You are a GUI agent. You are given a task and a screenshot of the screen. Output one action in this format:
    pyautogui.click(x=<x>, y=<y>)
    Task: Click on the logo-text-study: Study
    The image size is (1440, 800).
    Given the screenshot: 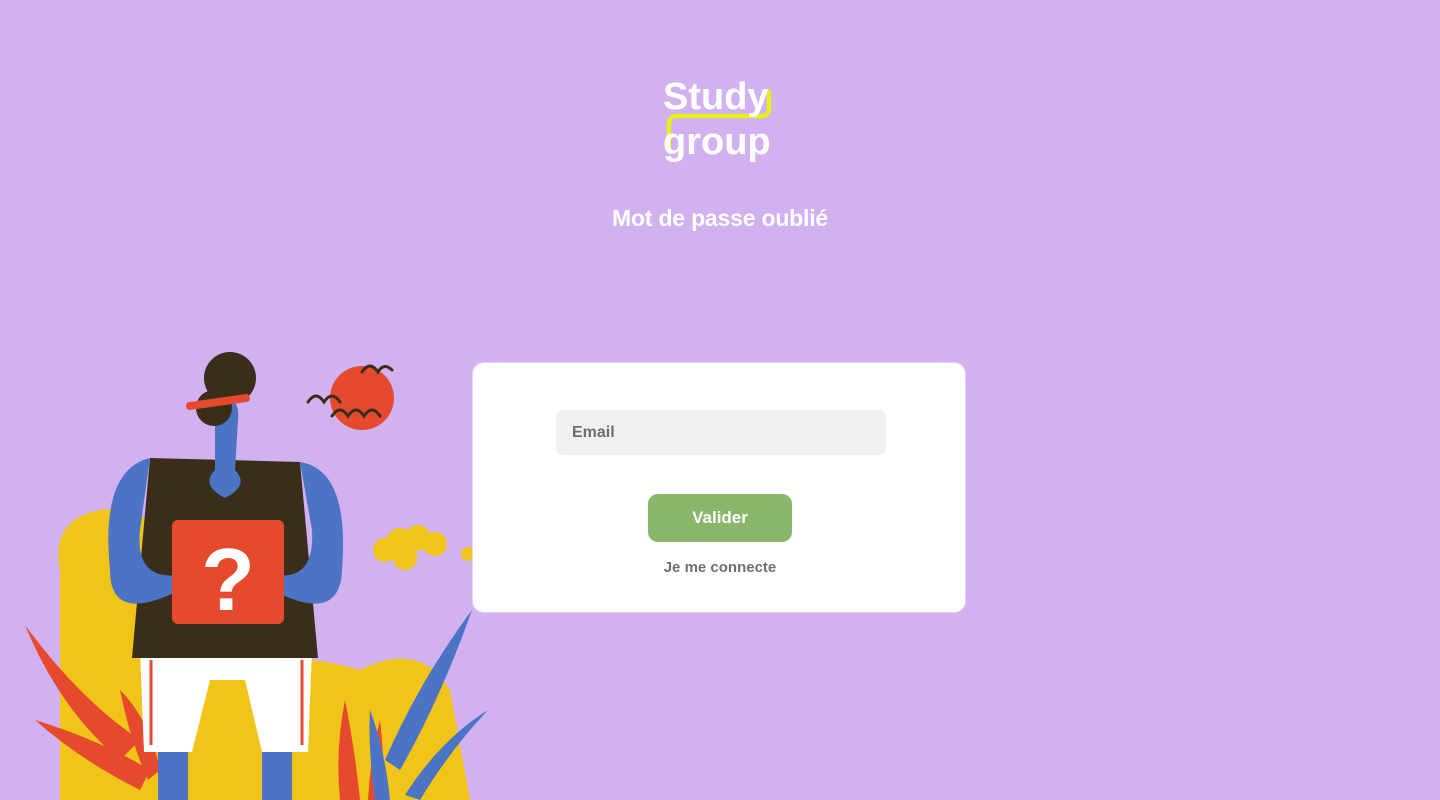 What is the action you would take?
    pyautogui.click(x=716, y=97)
    